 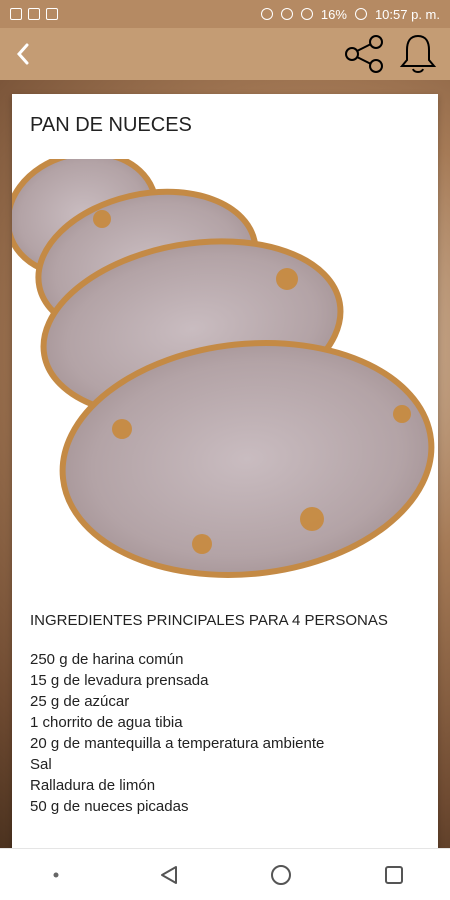 What do you see at coordinates (360, 14) in the screenshot?
I see `battery-icon` at bounding box center [360, 14].